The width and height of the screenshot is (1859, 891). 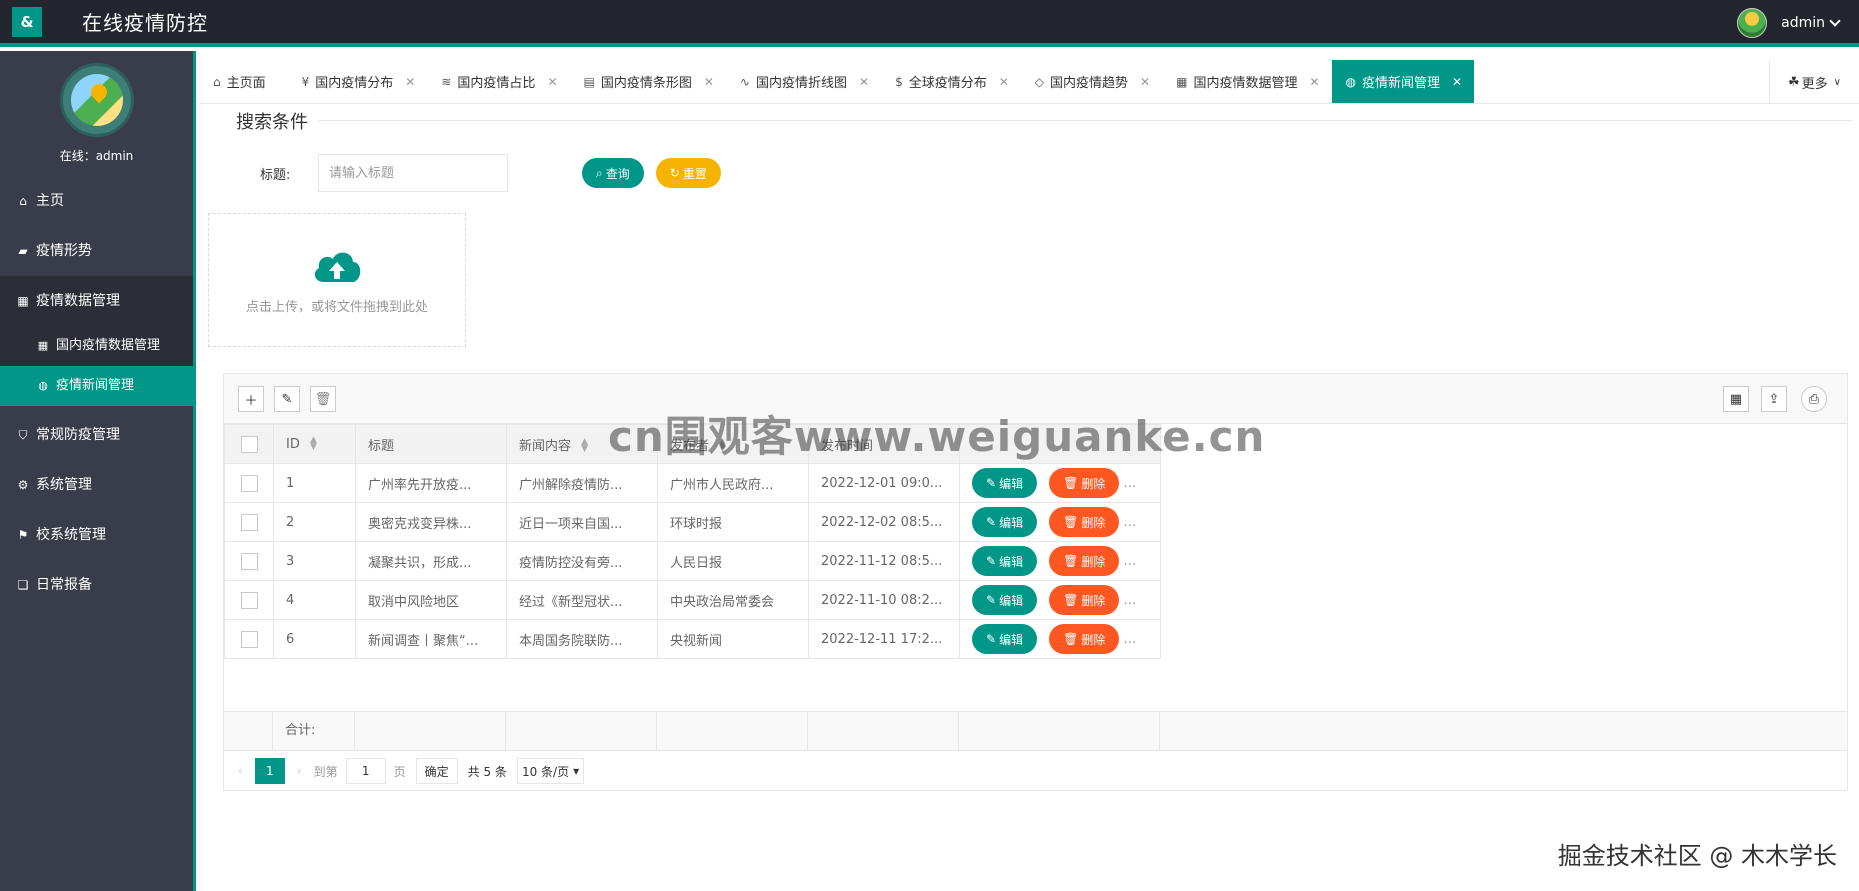 What do you see at coordinates (365, 771) in the screenshot?
I see `goto-page-input` at bounding box center [365, 771].